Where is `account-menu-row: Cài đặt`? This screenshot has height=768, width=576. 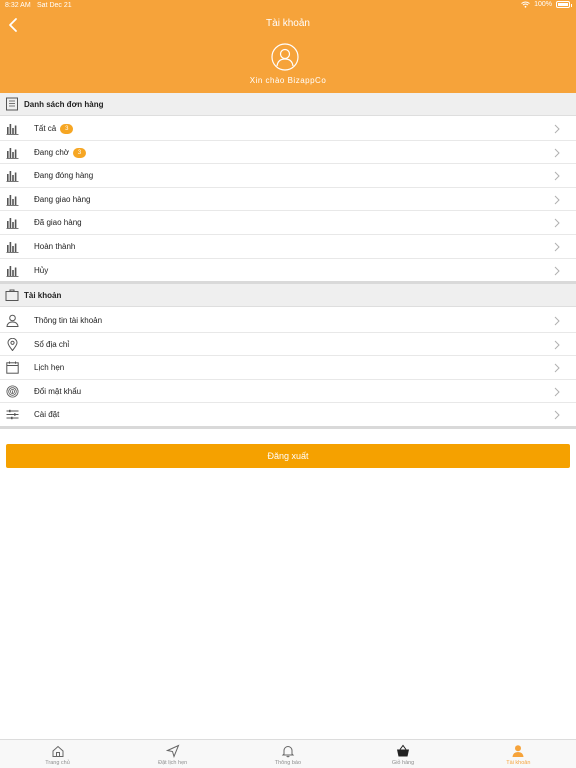 account-menu-row: Cài đặt is located at coordinates (288, 415).